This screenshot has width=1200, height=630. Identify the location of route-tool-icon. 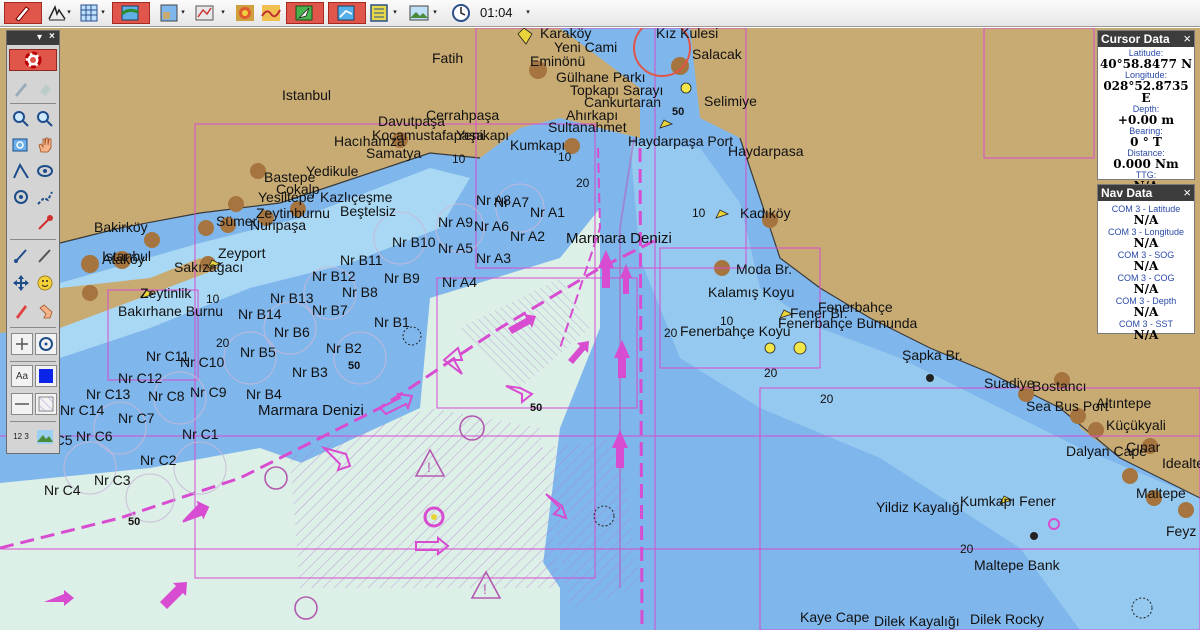
(45, 197).